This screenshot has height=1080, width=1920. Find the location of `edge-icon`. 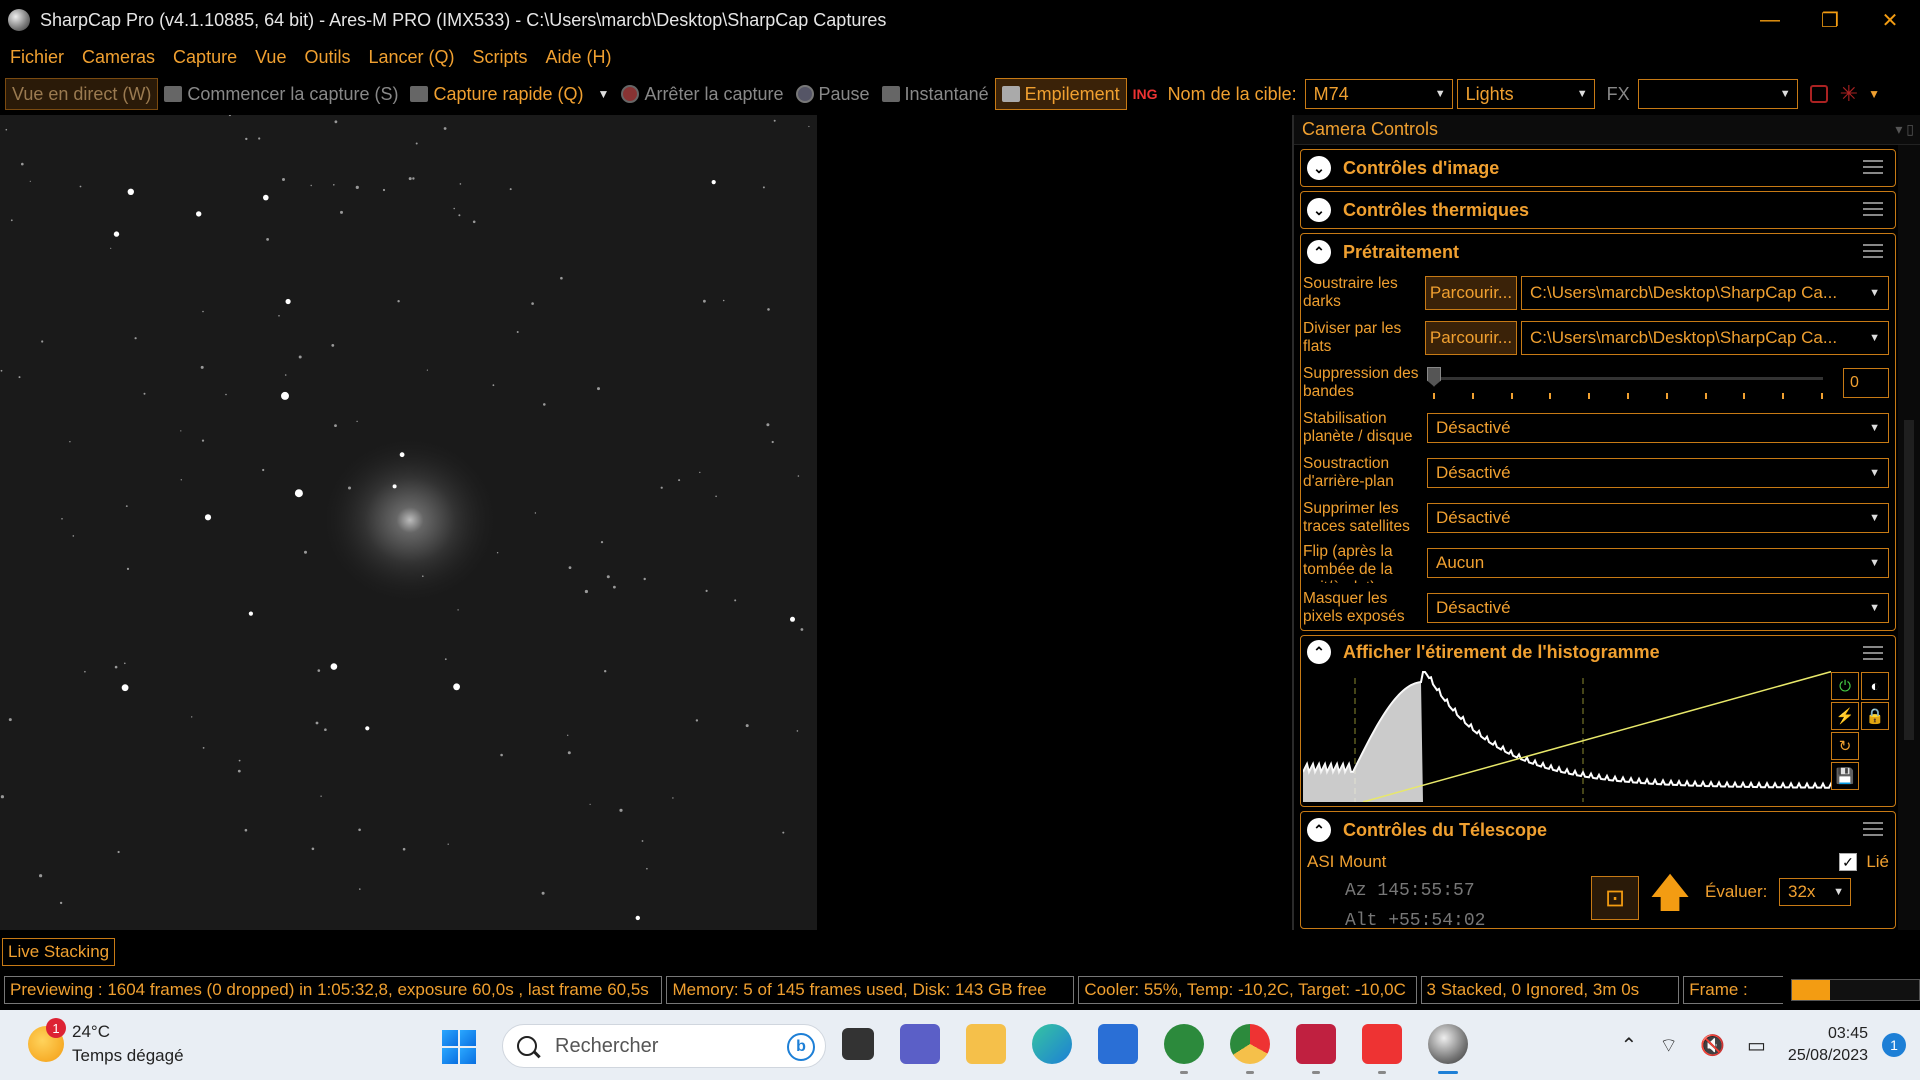

edge-icon is located at coordinates (1052, 1044).